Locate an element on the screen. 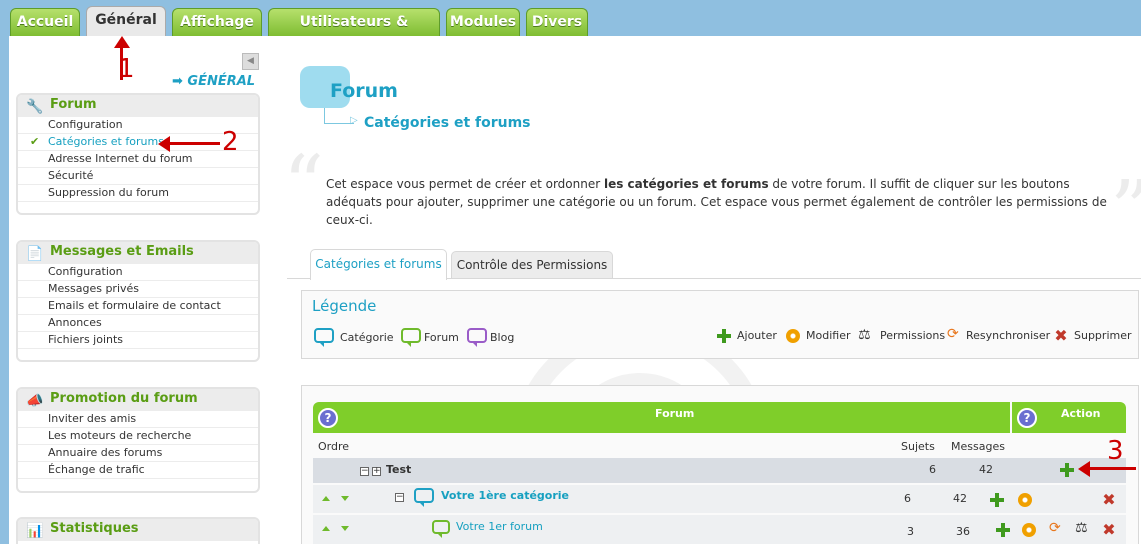 This screenshot has width=1141, height=544. sidebar-item-label: Catégories et forums is located at coordinates (106, 141).